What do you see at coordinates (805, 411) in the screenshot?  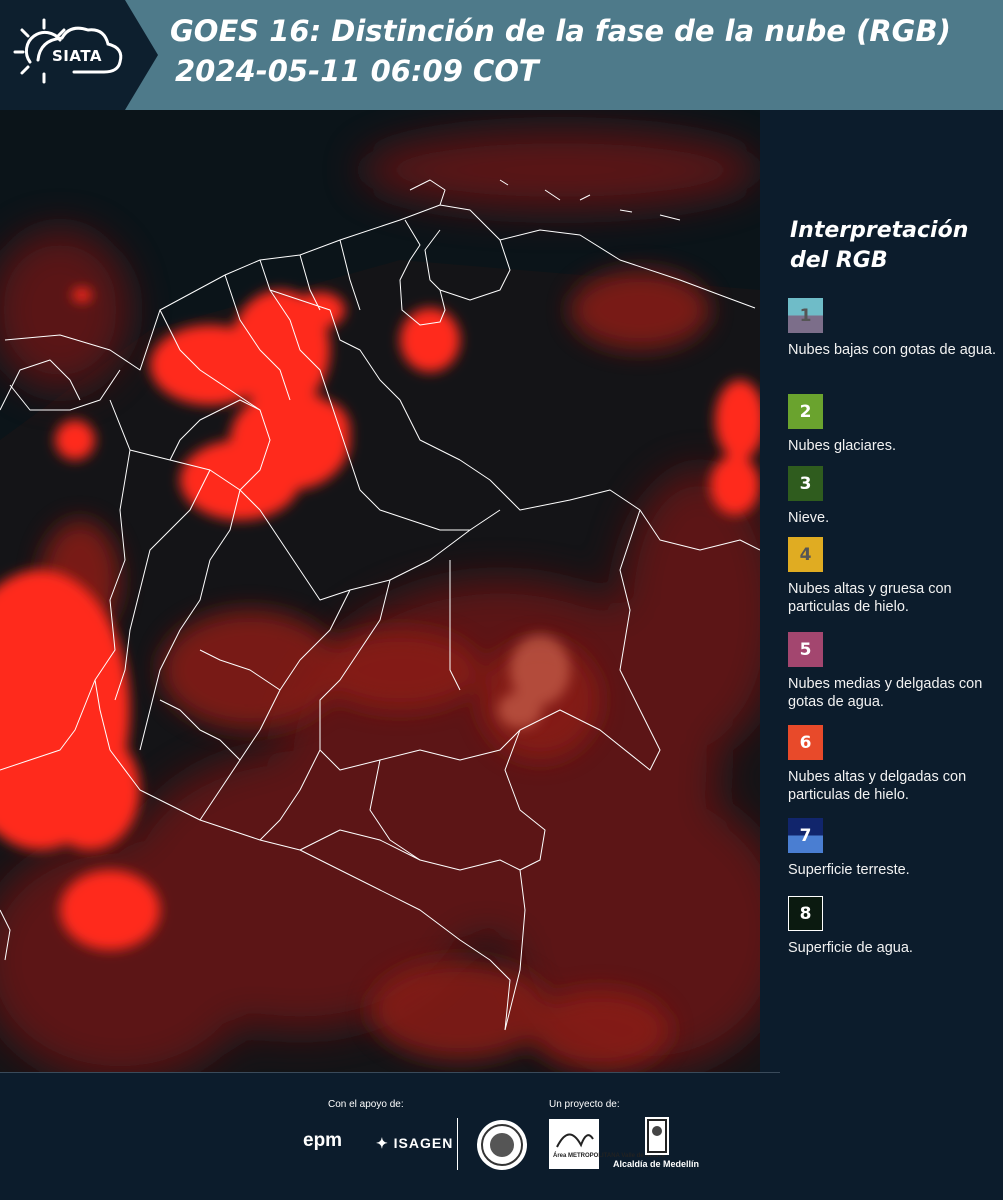 I see `legend-swatch-2: 2` at bounding box center [805, 411].